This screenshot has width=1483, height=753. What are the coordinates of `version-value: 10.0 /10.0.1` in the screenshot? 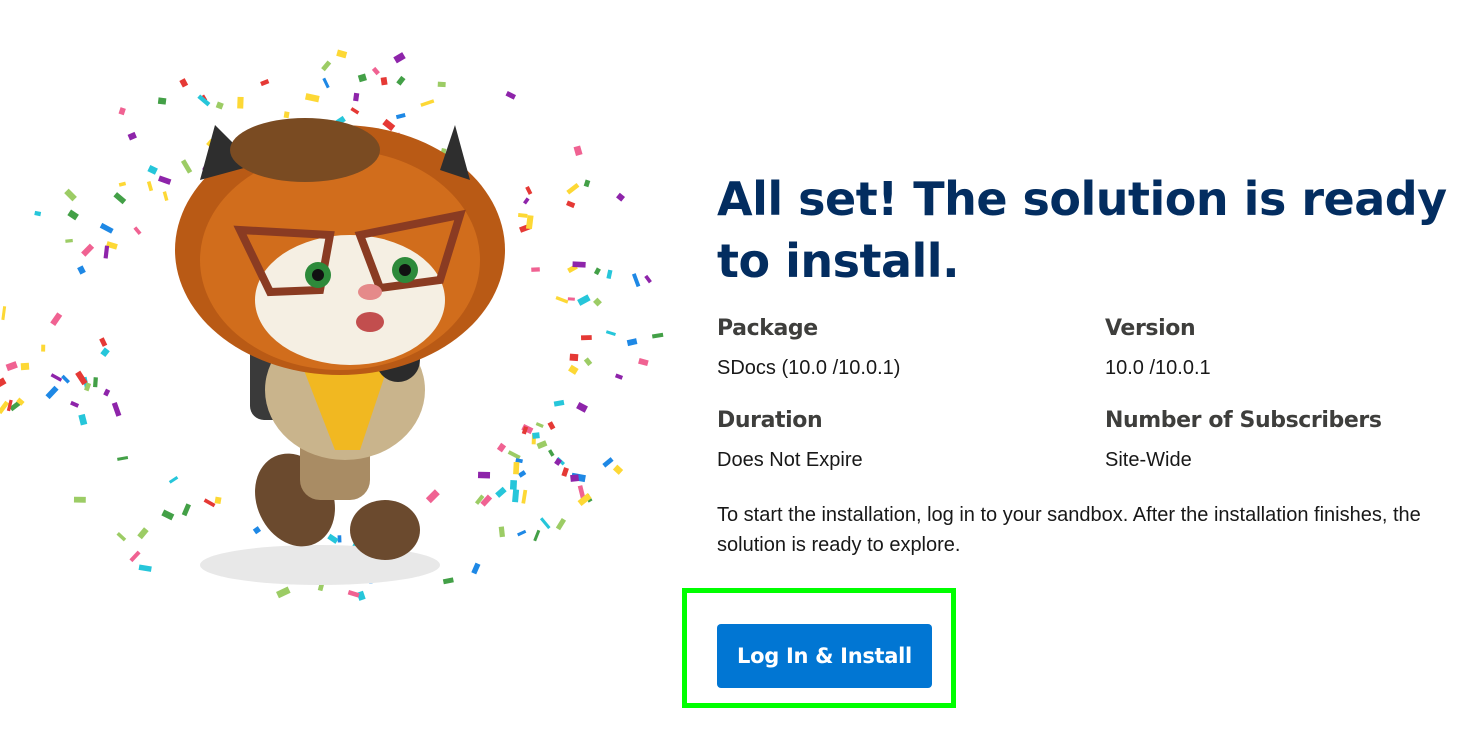 It's located at (1158, 368).